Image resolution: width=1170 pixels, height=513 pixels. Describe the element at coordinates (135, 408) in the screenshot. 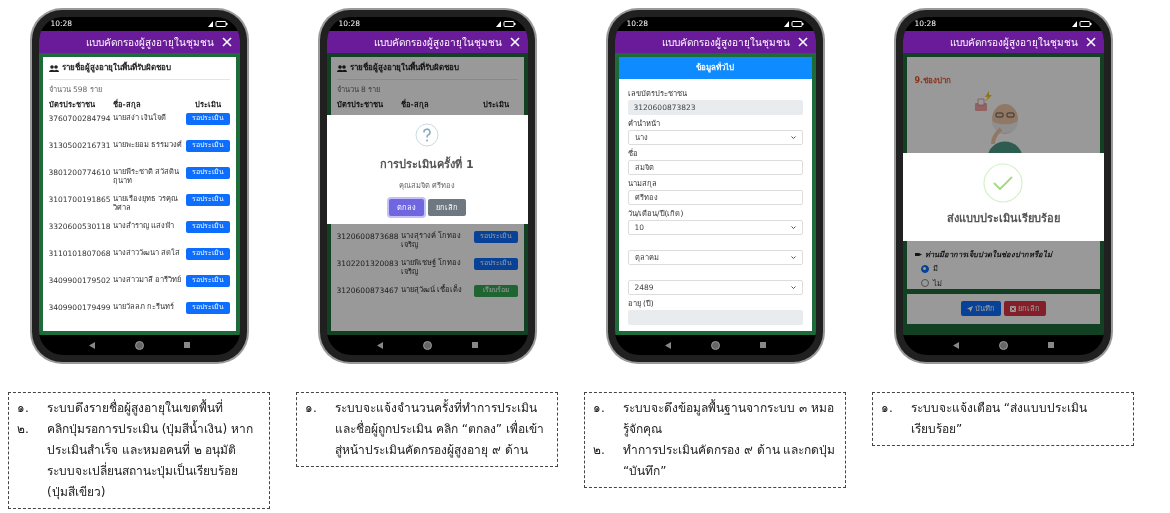

I see `caption-text: ระบบดึงรายชื่อผู้สูงอายุในเขตพื้นที่` at that location.